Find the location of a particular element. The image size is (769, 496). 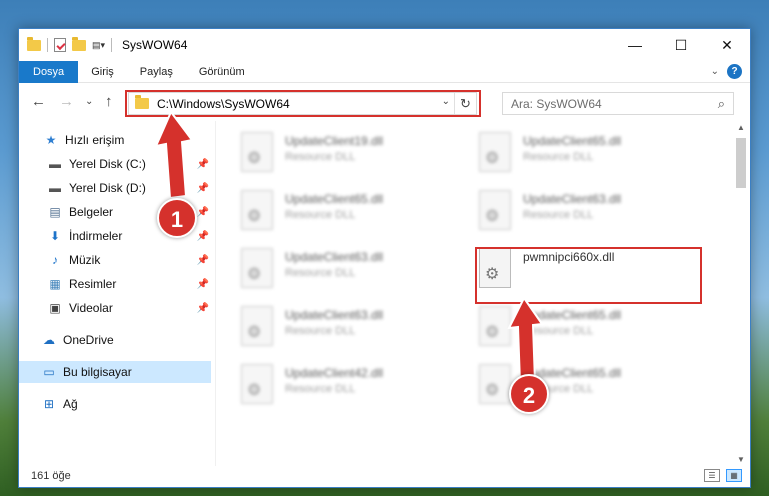

minimize-button: — is located at coordinates (635, 45).